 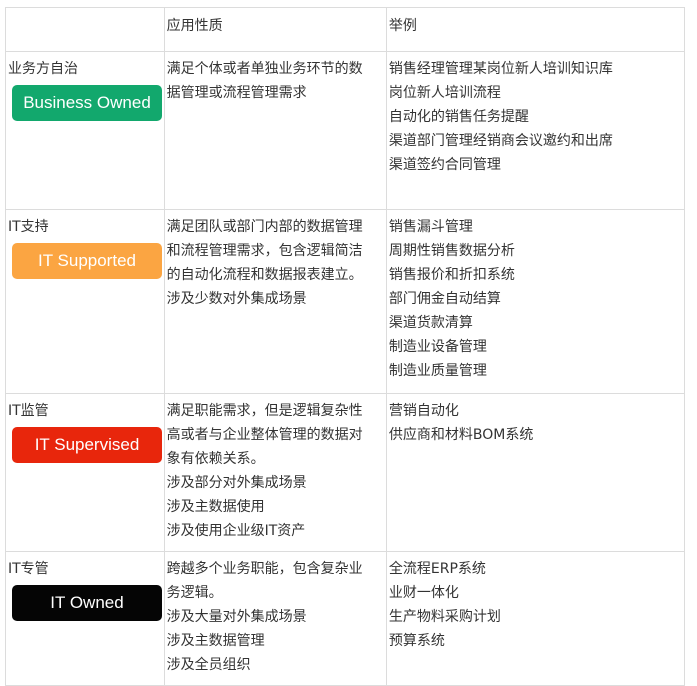 What do you see at coordinates (85, 472) in the screenshot?
I see `category-cell: IT监管 IT Supervised` at bounding box center [85, 472].